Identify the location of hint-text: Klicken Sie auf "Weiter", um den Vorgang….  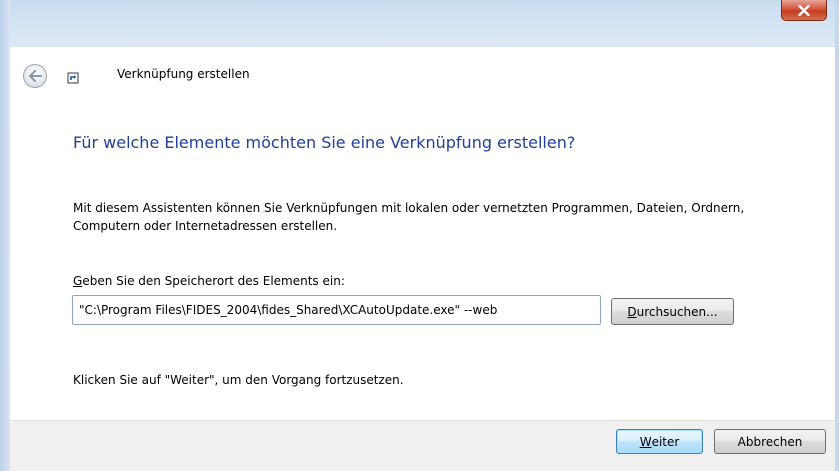
(238, 380).